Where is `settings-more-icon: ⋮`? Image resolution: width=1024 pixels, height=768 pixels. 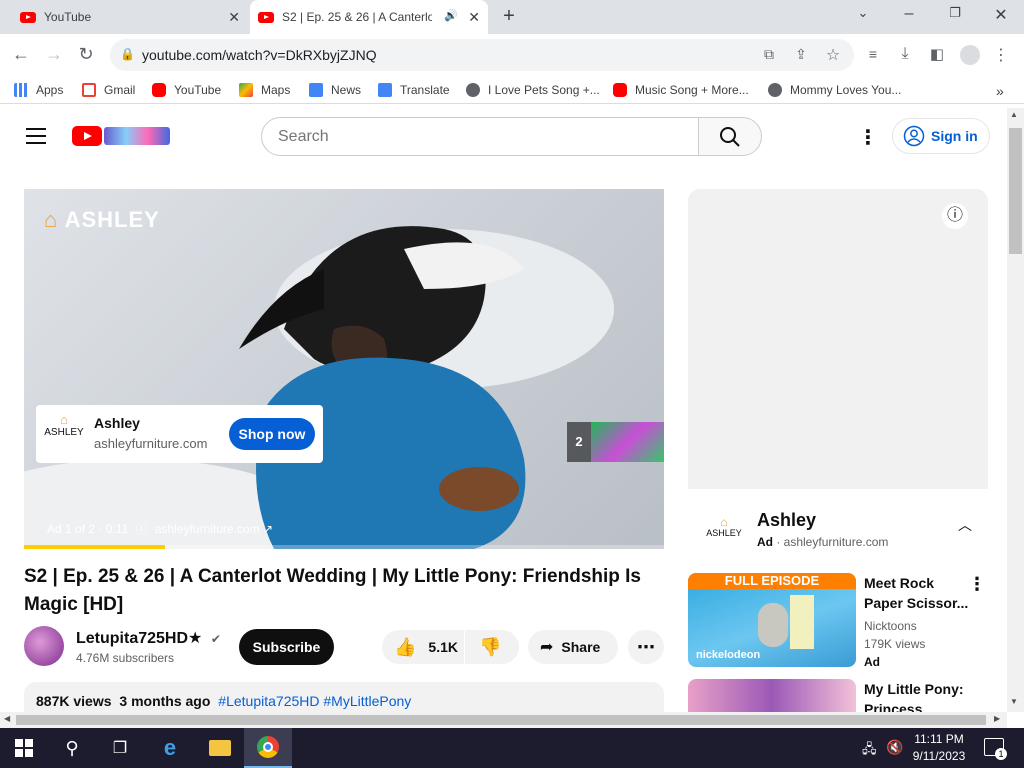
settings-more-icon: ⋮ is located at coordinates (868, 137).